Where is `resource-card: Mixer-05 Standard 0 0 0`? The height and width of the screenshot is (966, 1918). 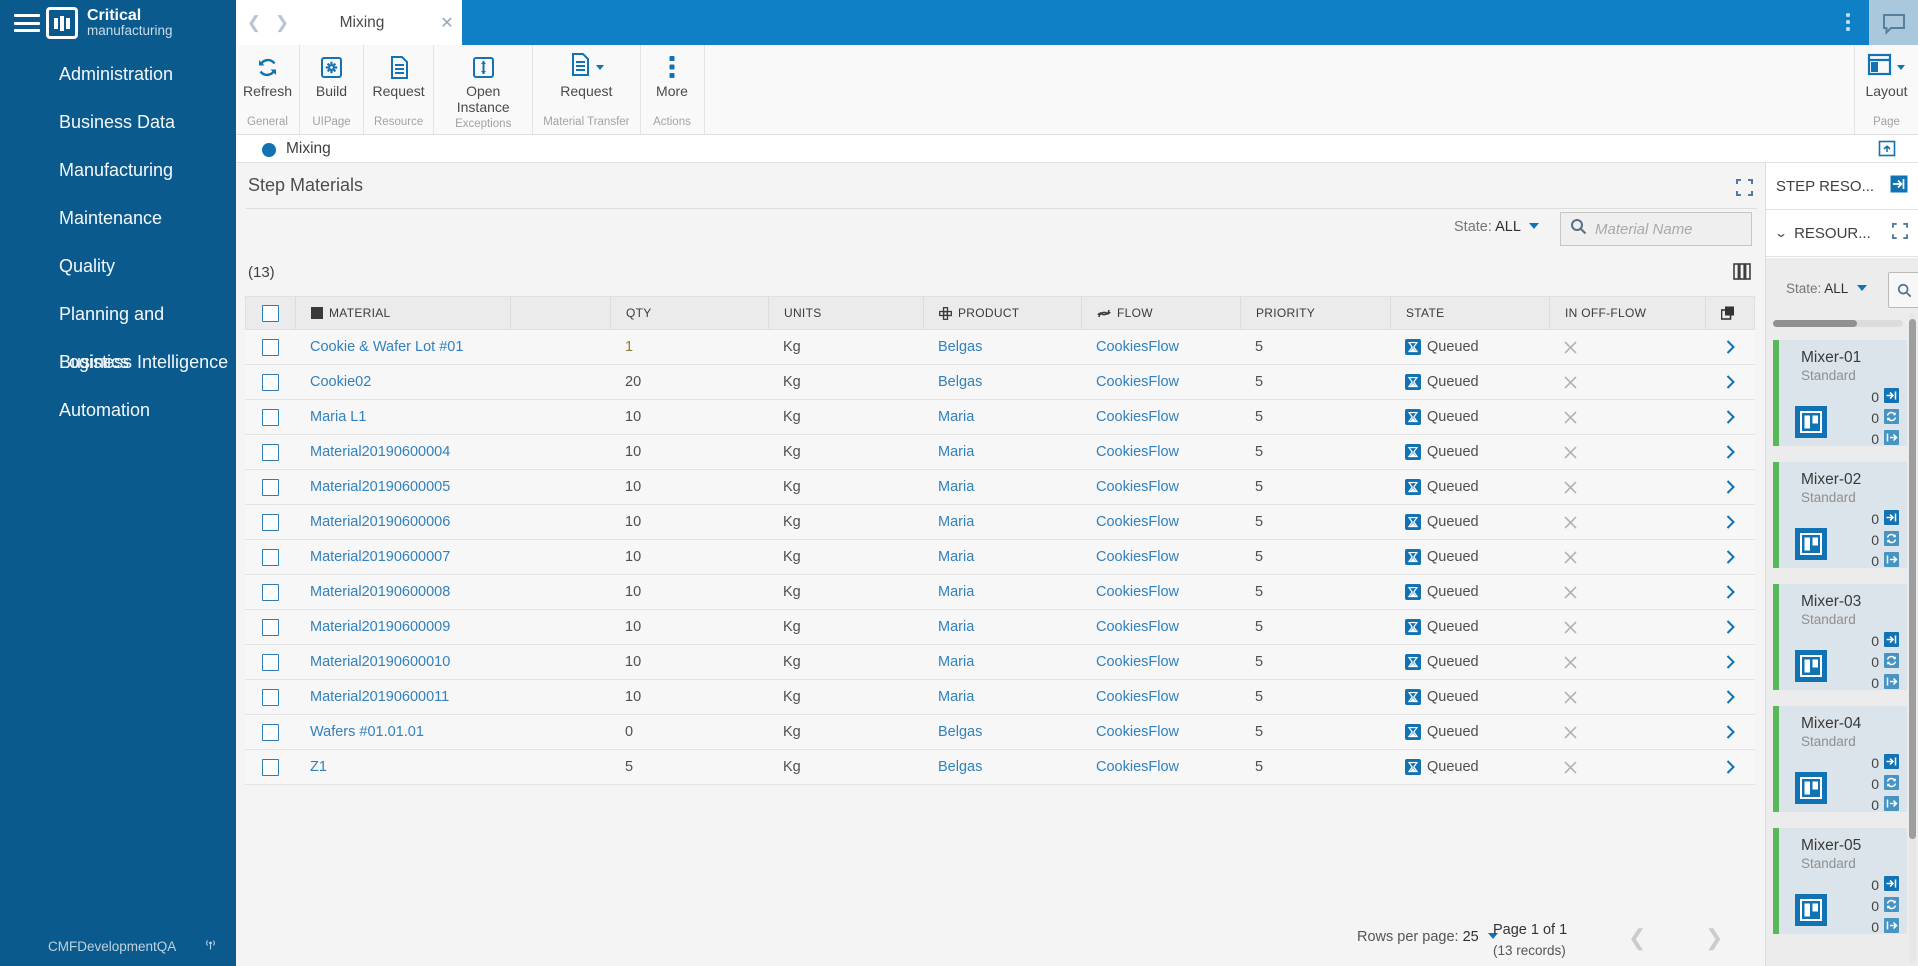
resource-card: Mixer-05 Standard 0 0 0 is located at coordinates (1840, 881).